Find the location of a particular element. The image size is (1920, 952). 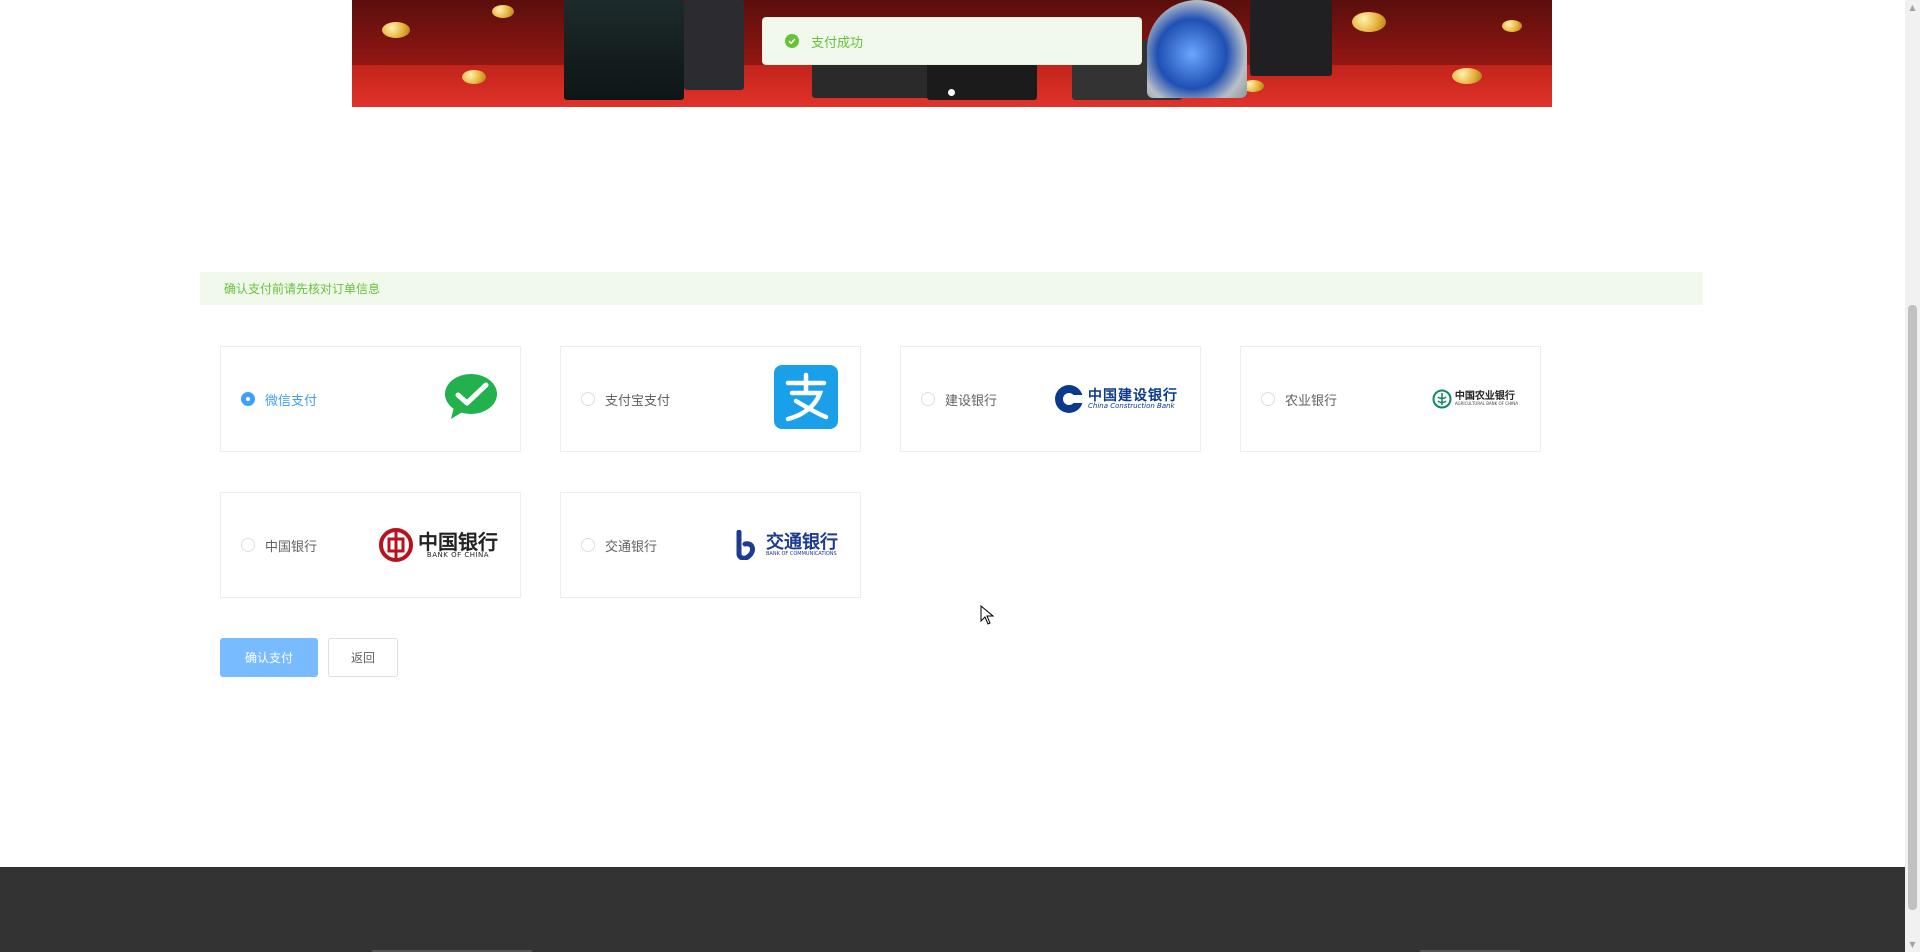

confirm-payment-button: 确认支付 is located at coordinates (269, 657).